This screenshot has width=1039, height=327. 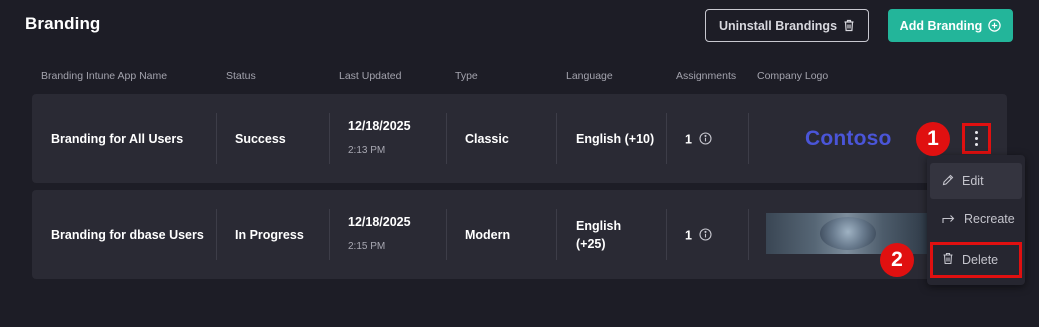 I want to click on row-language-extra: (+25), so click(x=591, y=244).